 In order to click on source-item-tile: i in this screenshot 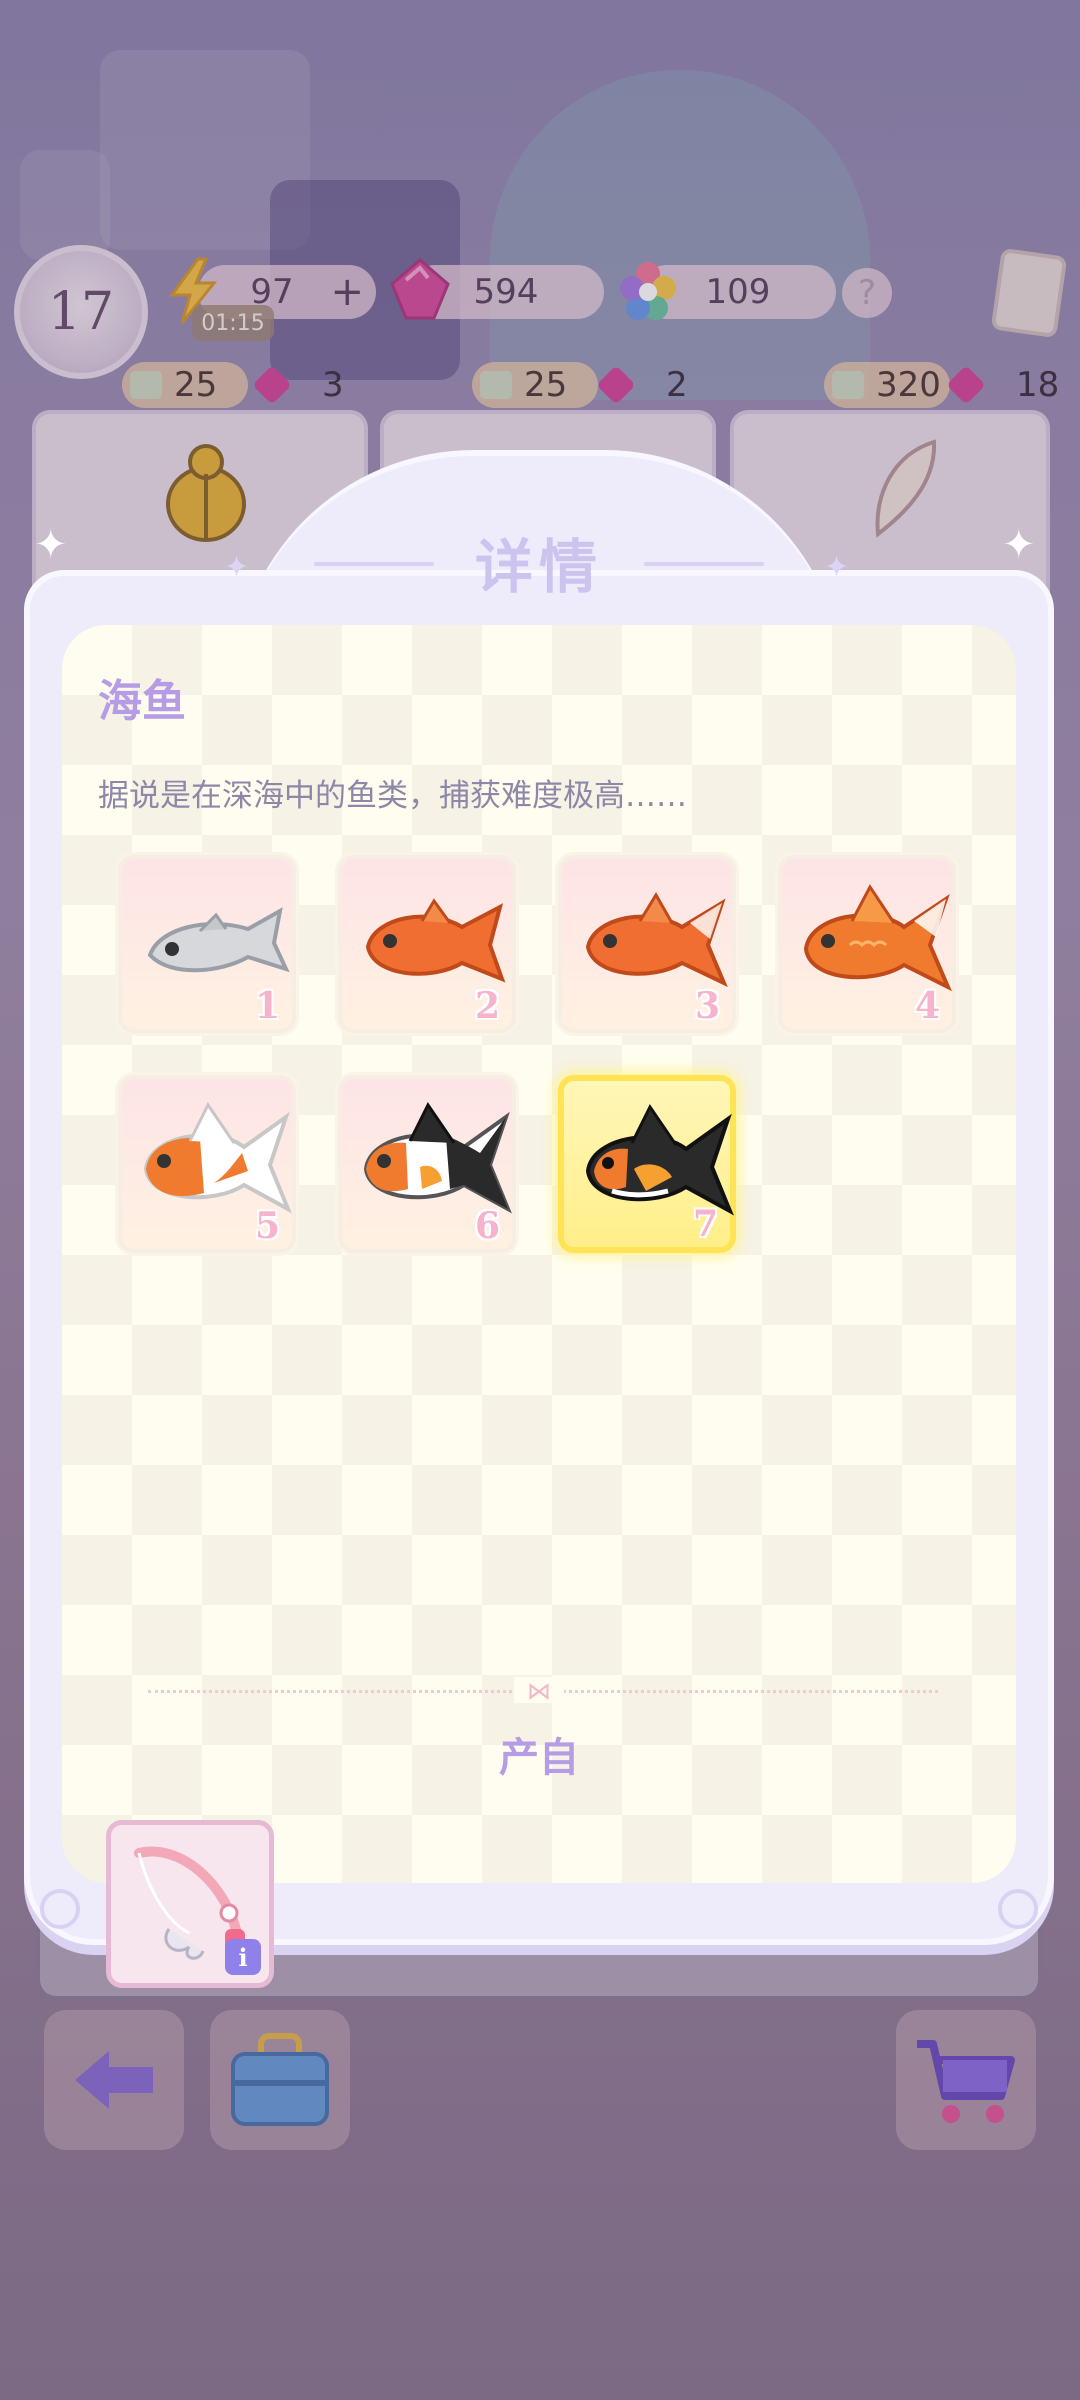, I will do `click(190, 1904)`.